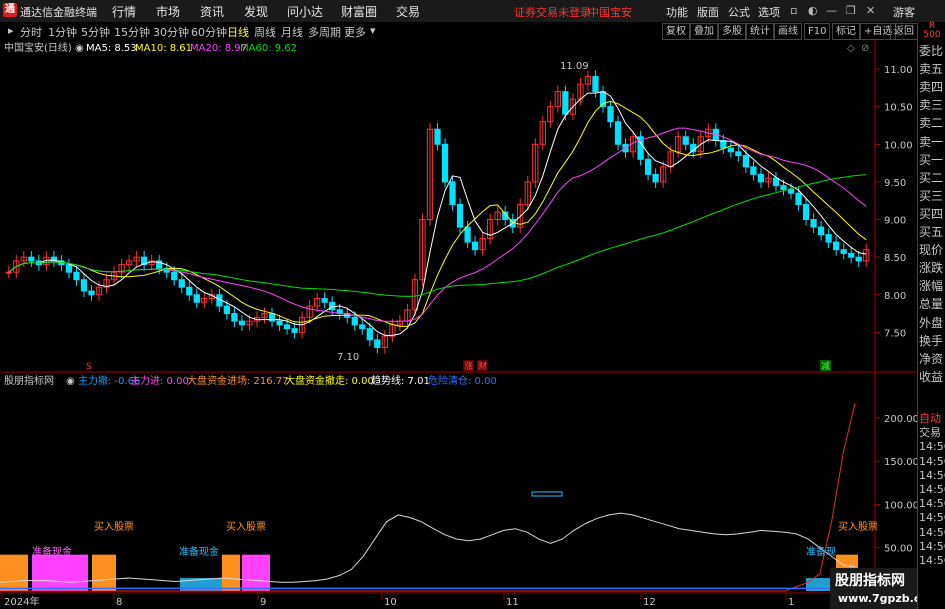  Describe the element at coordinates (292, 32) in the screenshot. I see `tab-period-monthly: 月线` at that location.